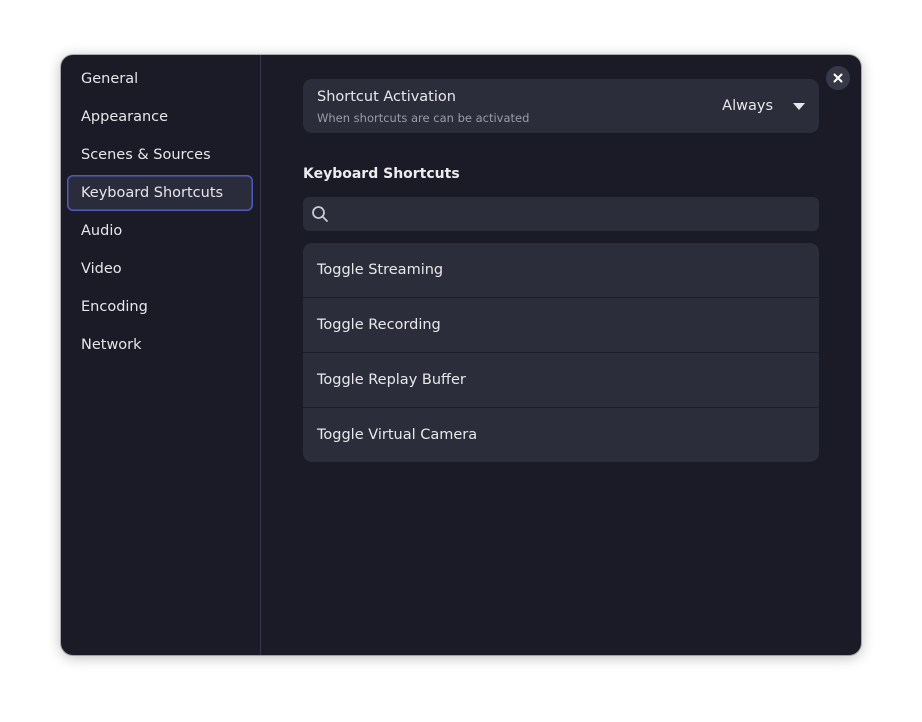  Describe the element at coordinates (386, 97) in the screenshot. I see `shortcut-activation-title: Shortcut Activation` at that location.